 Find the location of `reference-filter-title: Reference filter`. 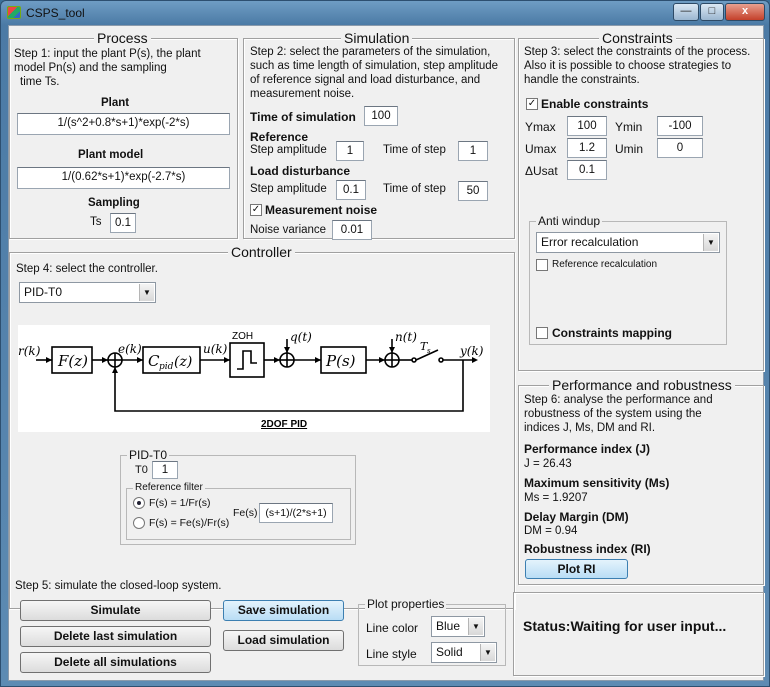

reference-filter-title: Reference filter is located at coordinates (169, 487).